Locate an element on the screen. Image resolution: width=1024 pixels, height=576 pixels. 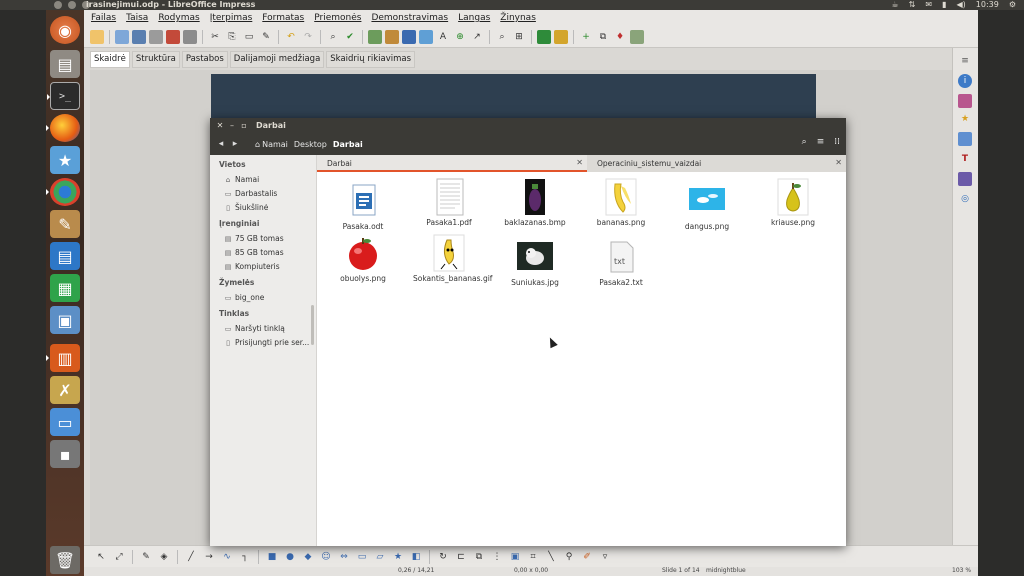
shadow-icon: ▣ is located at coordinates (515, 557).